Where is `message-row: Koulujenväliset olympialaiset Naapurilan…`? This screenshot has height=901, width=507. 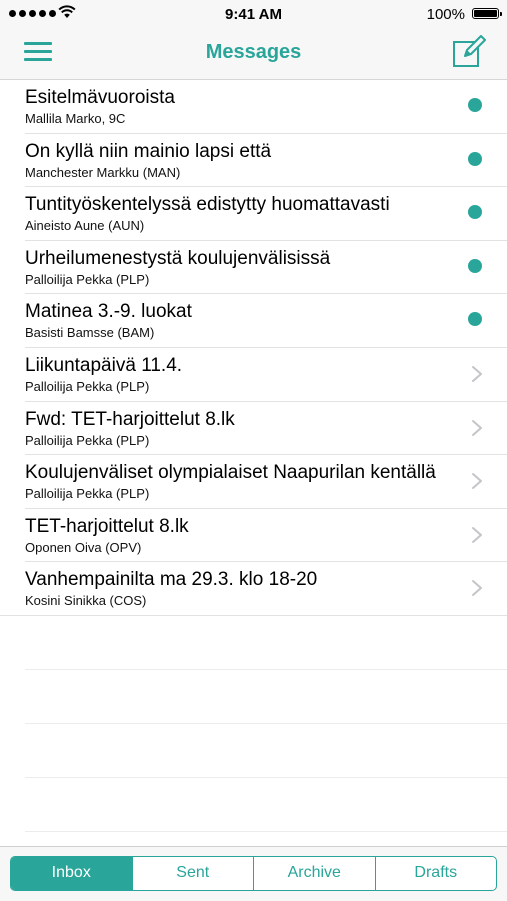
message-row: Koulujenväliset olympialaiset Naapurilan… is located at coordinates (266, 482).